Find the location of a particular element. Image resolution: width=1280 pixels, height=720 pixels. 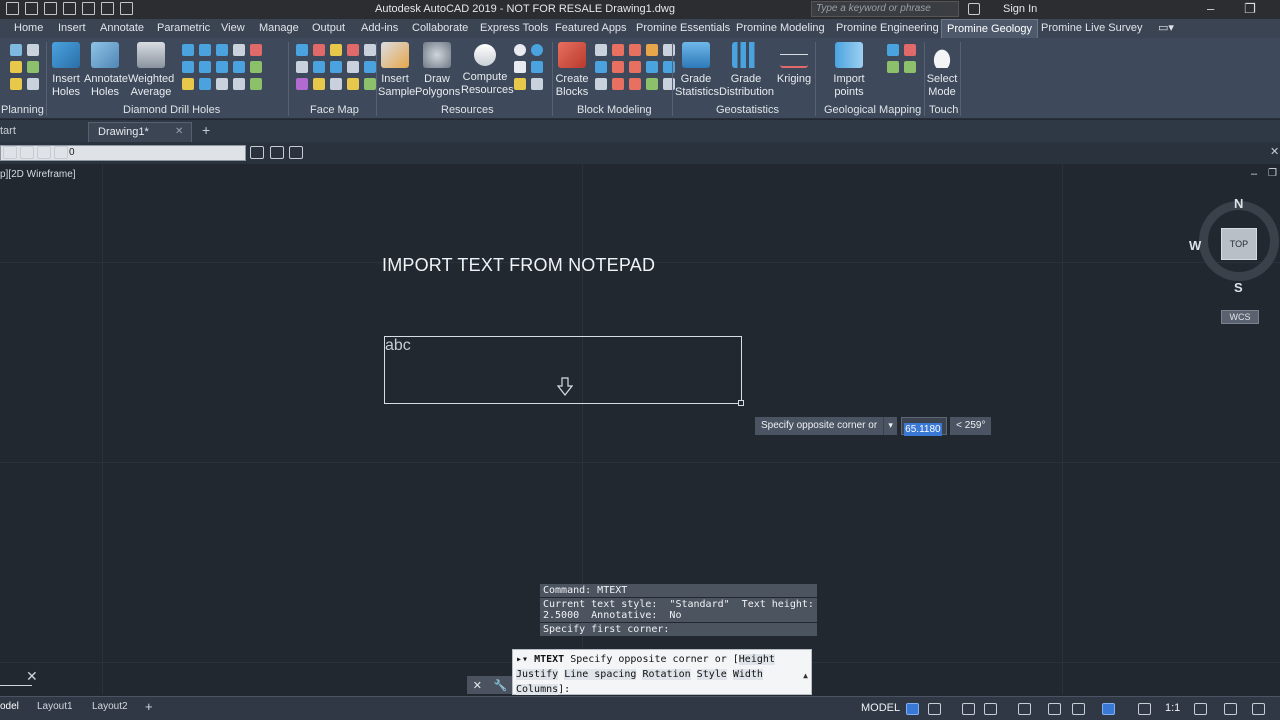

mtext-boundary-box: abc is located at coordinates (564, 371).